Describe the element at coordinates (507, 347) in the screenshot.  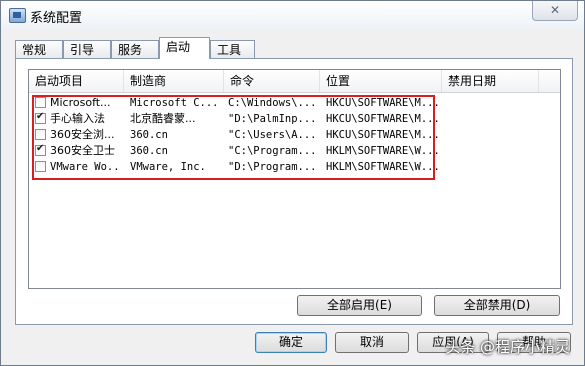
I see `watermark-text: 头条 @程序小精灵` at that location.